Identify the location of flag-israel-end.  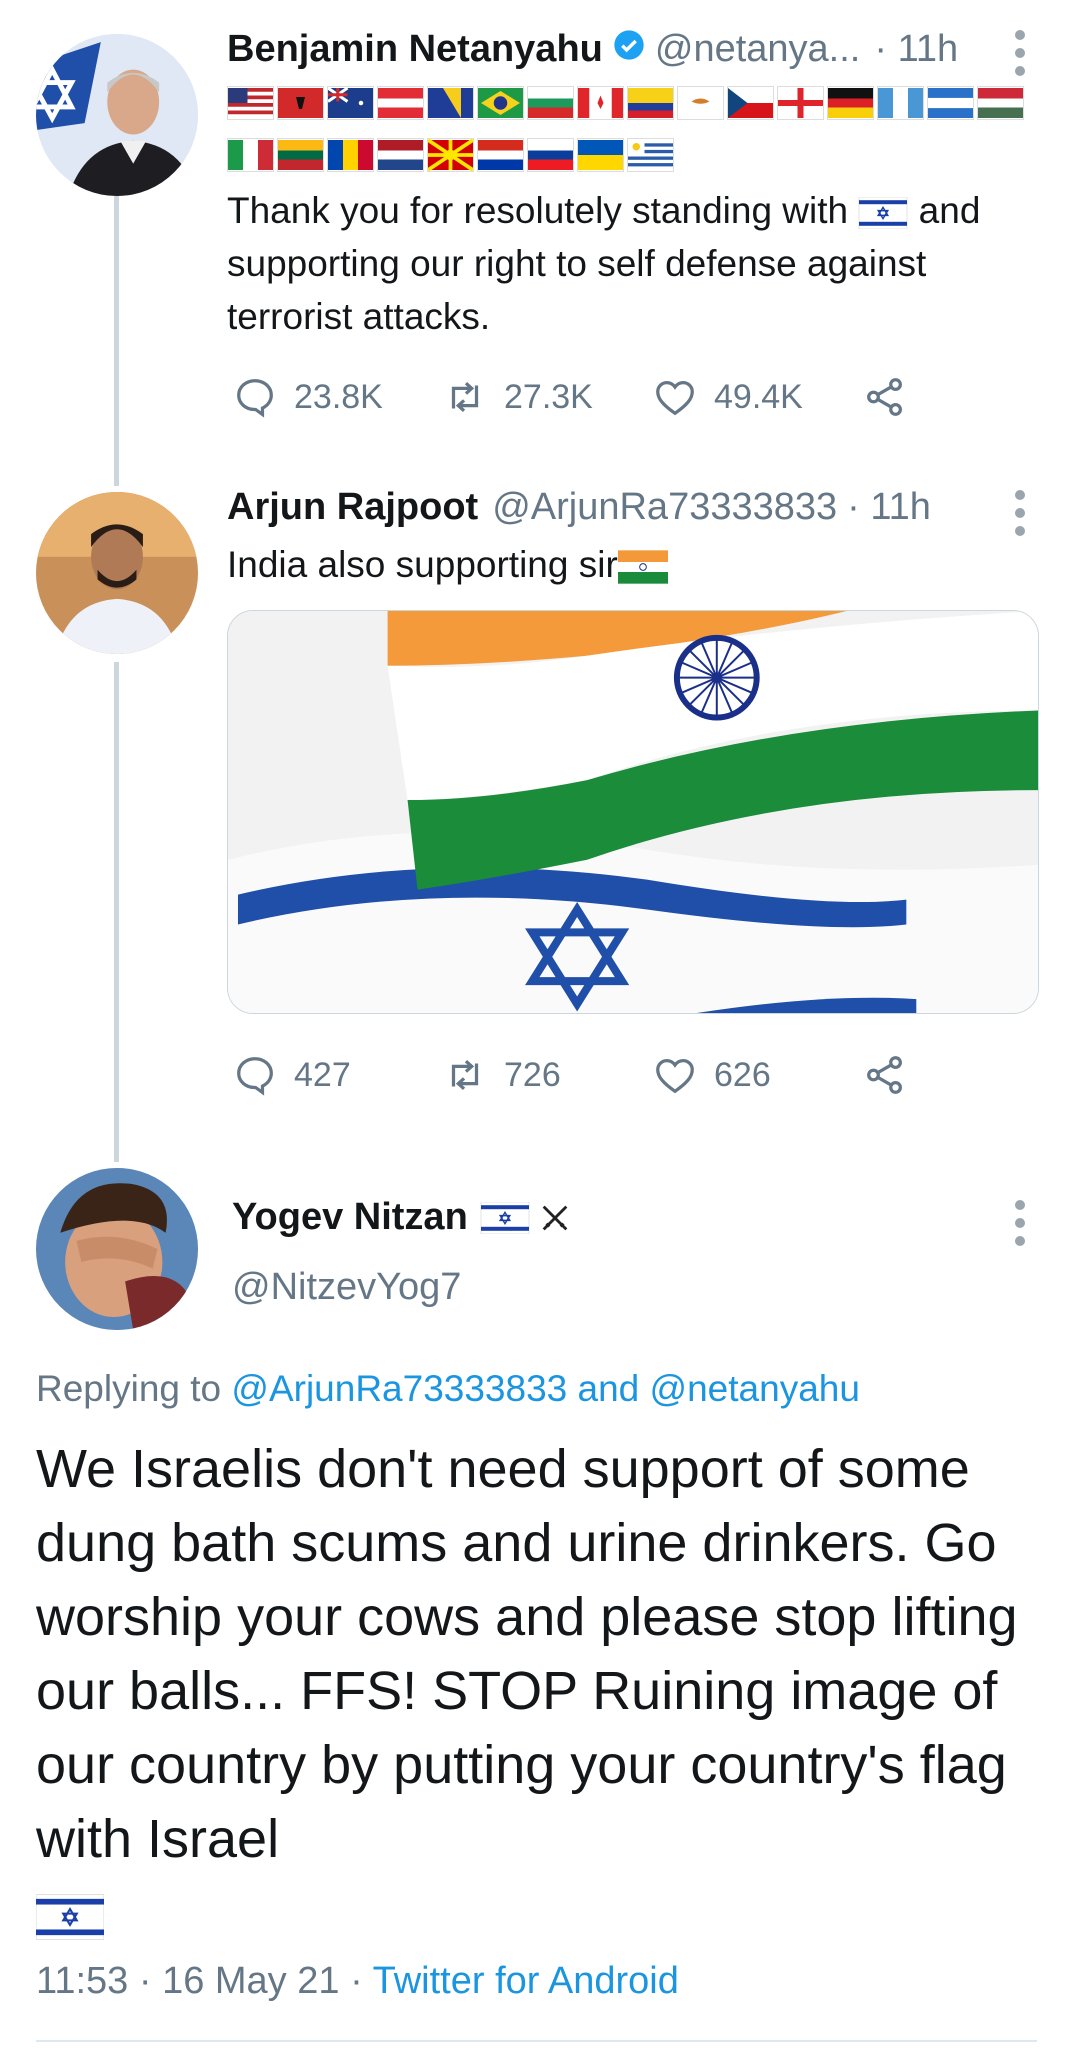
(70, 1916).